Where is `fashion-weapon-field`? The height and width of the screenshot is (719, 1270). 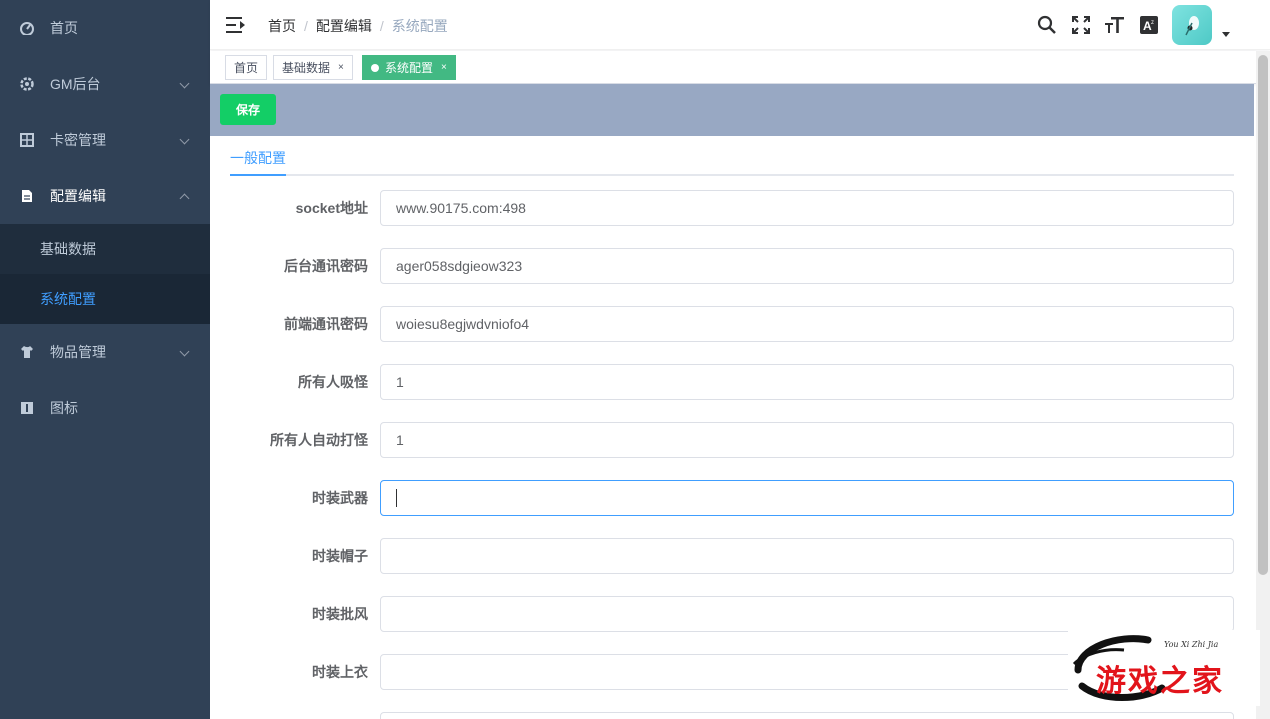
fashion-weapon-field is located at coordinates (807, 498).